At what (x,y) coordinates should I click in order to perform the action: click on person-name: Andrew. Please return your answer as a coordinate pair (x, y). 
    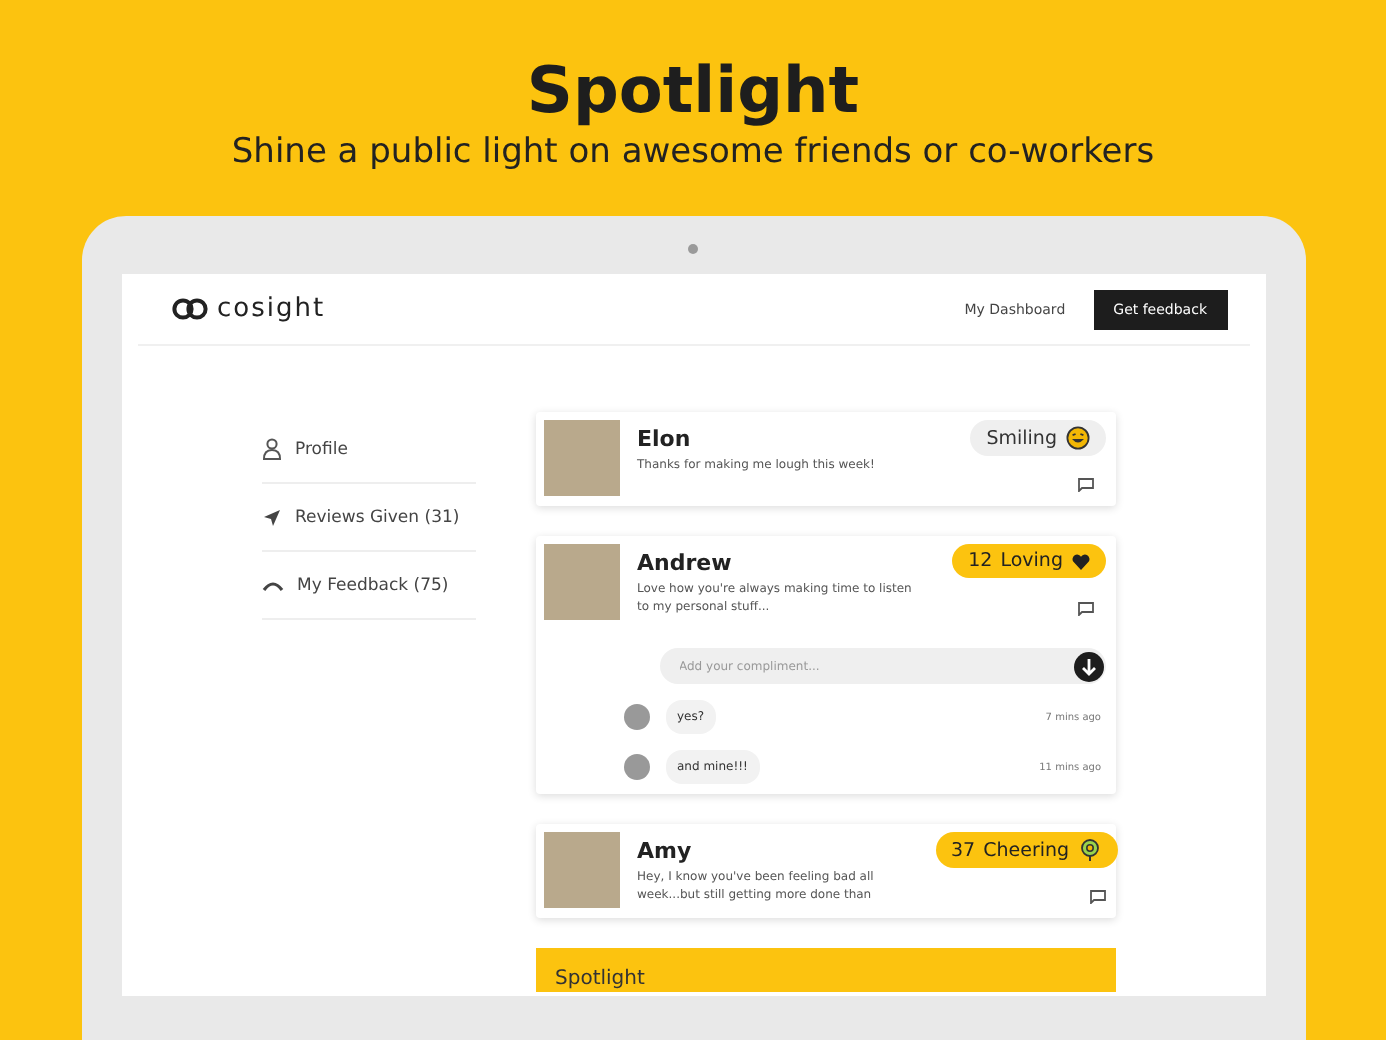
    Looking at the image, I should click on (685, 563).